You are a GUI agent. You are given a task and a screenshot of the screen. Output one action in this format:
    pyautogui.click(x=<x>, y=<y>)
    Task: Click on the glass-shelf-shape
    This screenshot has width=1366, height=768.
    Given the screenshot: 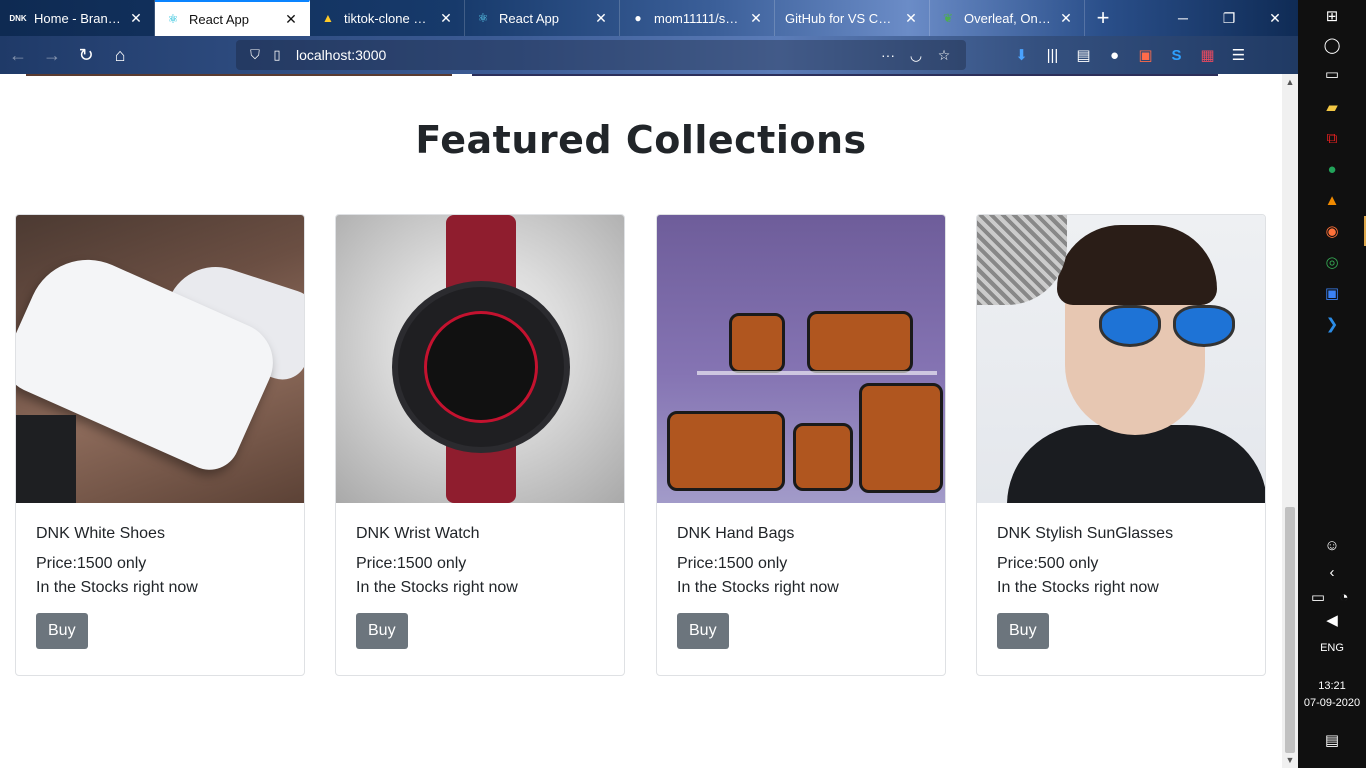 What is the action you would take?
    pyautogui.click(x=817, y=373)
    